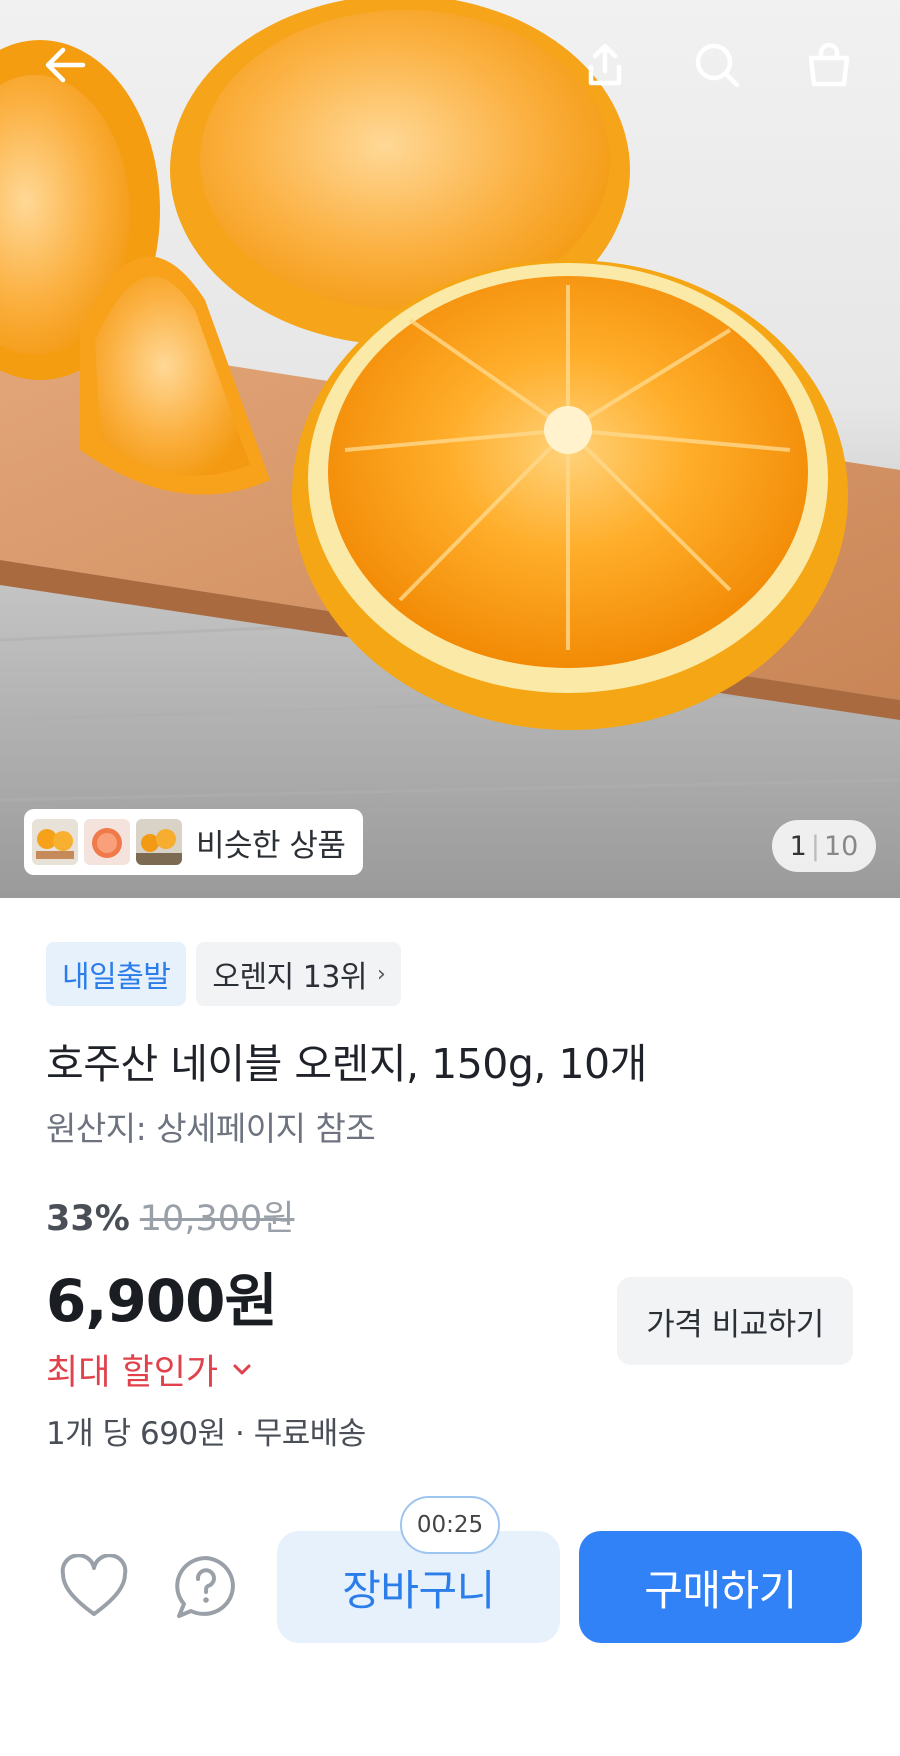 The image size is (900, 1756). I want to click on max-discount-label: 최대 할인가, so click(132, 1373).